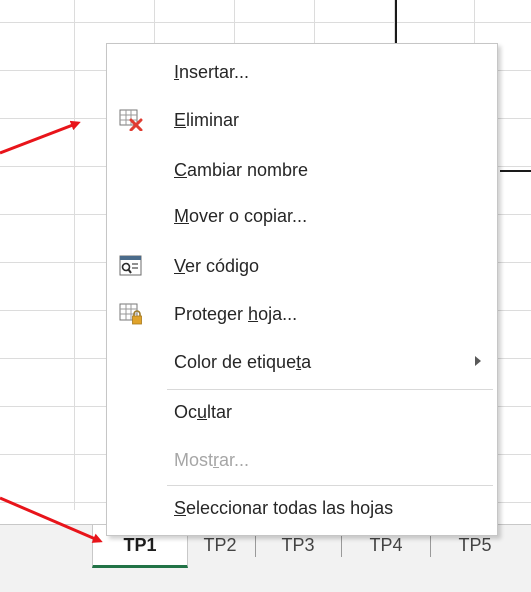 This screenshot has width=531, height=592. I want to click on menu-item-cambiar-nombre: Cambiar nombre, so click(302, 170).